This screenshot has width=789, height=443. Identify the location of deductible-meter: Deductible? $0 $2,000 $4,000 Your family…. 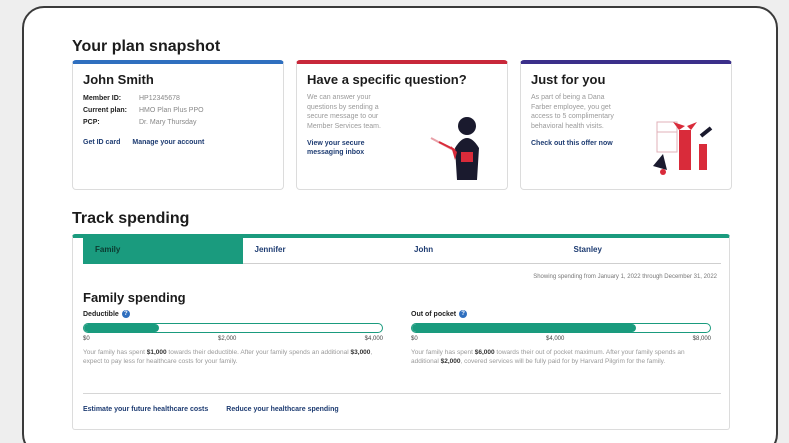
(233, 338).